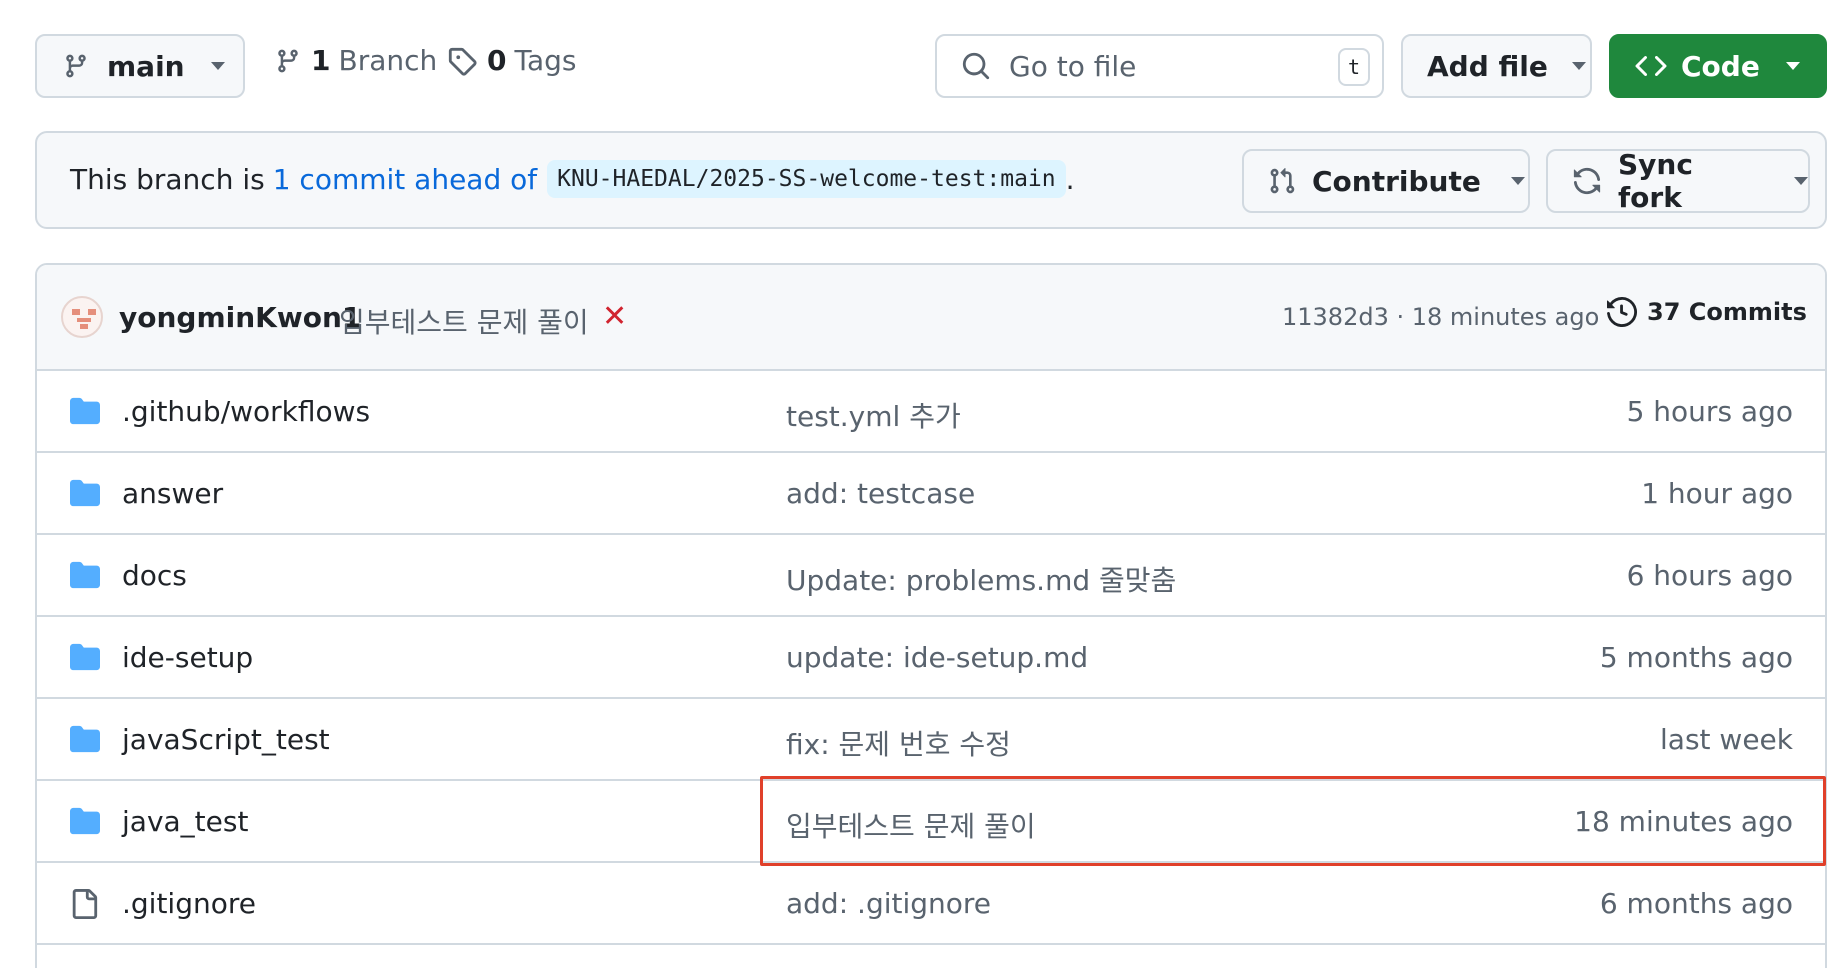 The image size is (1838, 968). What do you see at coordinates (1622, 312) in the screenshot?
I see `history-icon` at bounding box center [1622, 312].